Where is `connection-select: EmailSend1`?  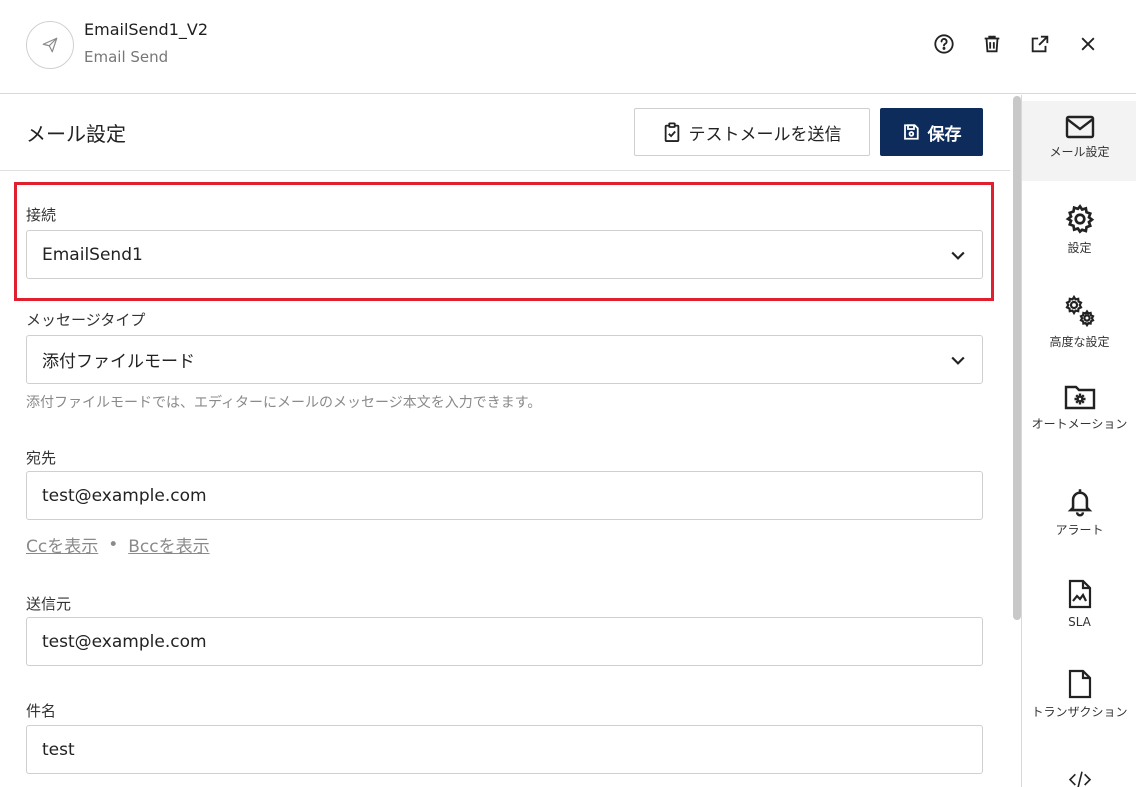
connection-select: EmailSend1 is located at coordinates (504, 254).